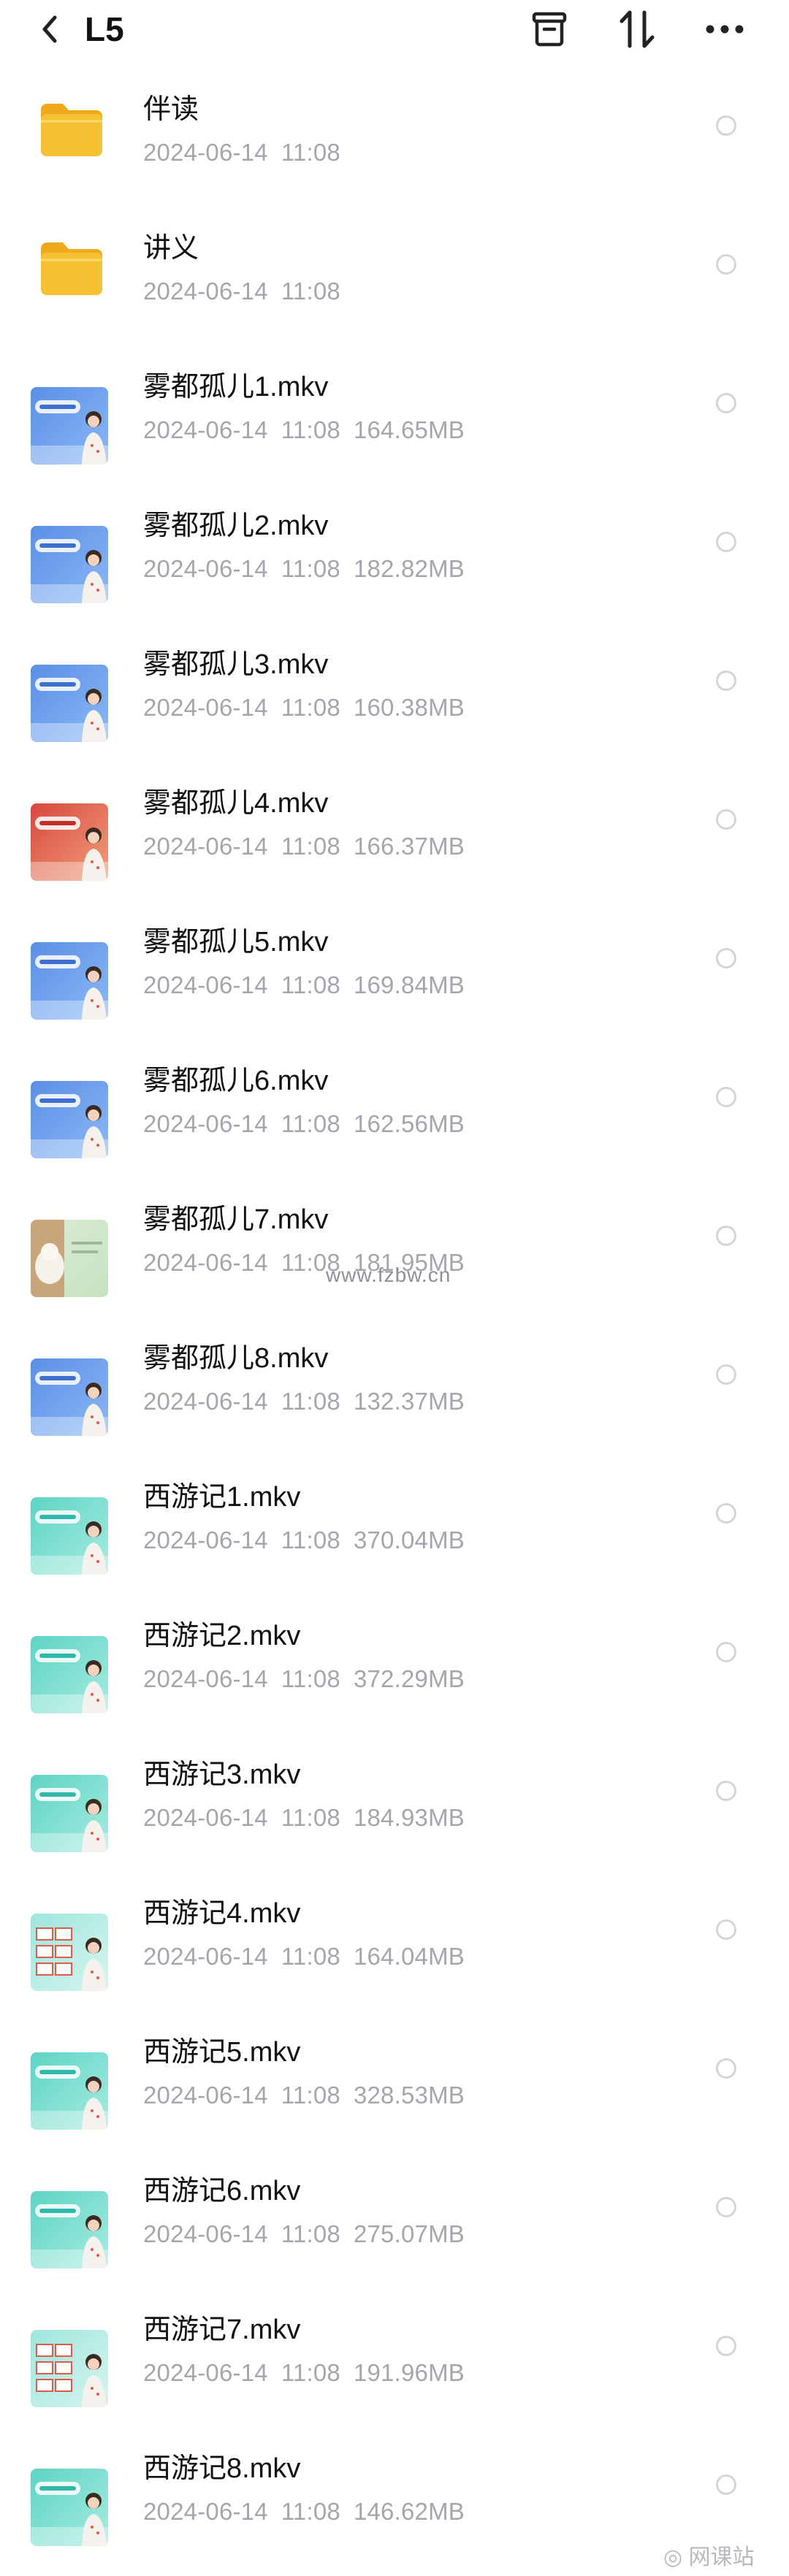 Image resolution: width=789 pixels, height=2576 pixels. What do you see at coordinates (409, 2511) in the screenshot?
I see `file-size: 146.62MB` at bounding box center [409, 2511].